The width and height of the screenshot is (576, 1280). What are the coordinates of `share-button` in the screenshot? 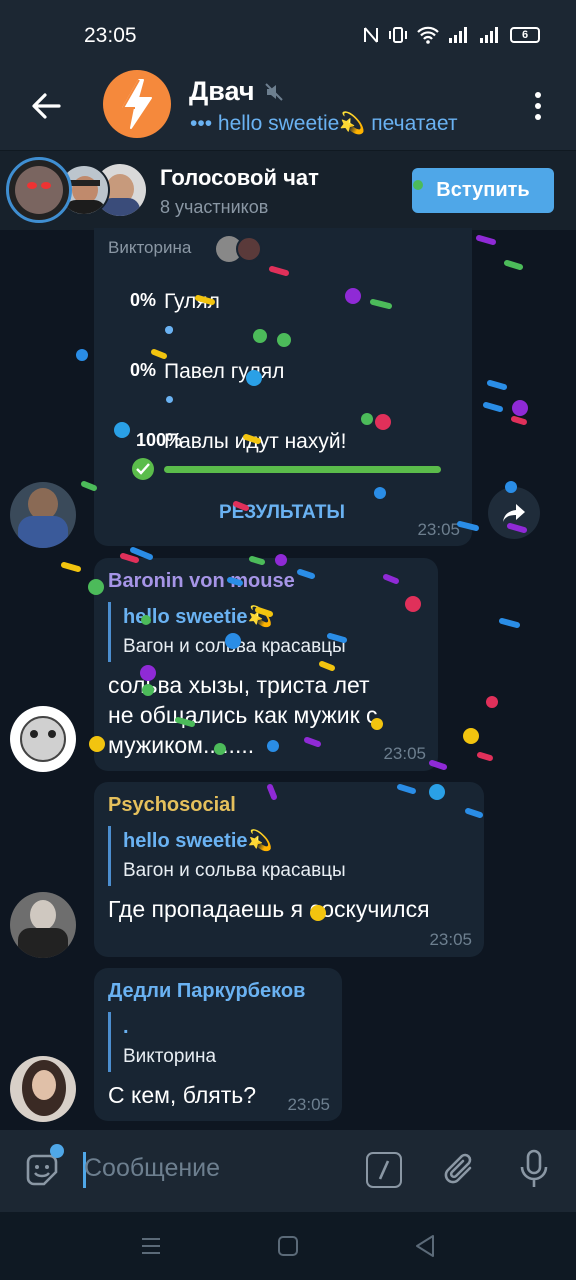 It's located at (514, 513).